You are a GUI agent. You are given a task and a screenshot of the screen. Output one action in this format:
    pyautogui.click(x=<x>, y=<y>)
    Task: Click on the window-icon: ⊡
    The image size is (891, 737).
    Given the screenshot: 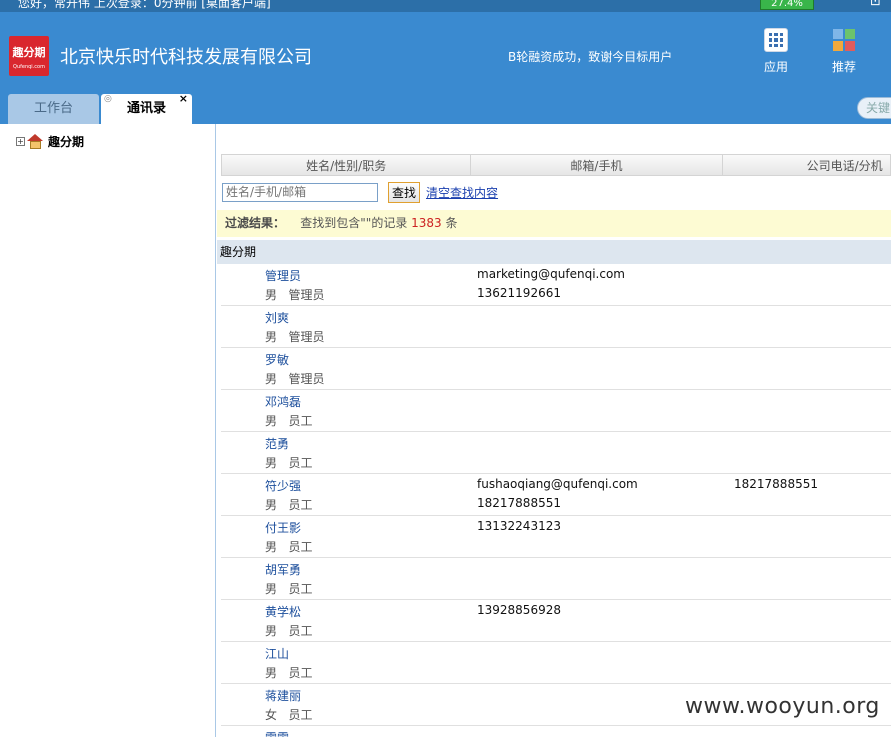 What is the action you would take?
    pyautogui.click(x=875, y=4)
    